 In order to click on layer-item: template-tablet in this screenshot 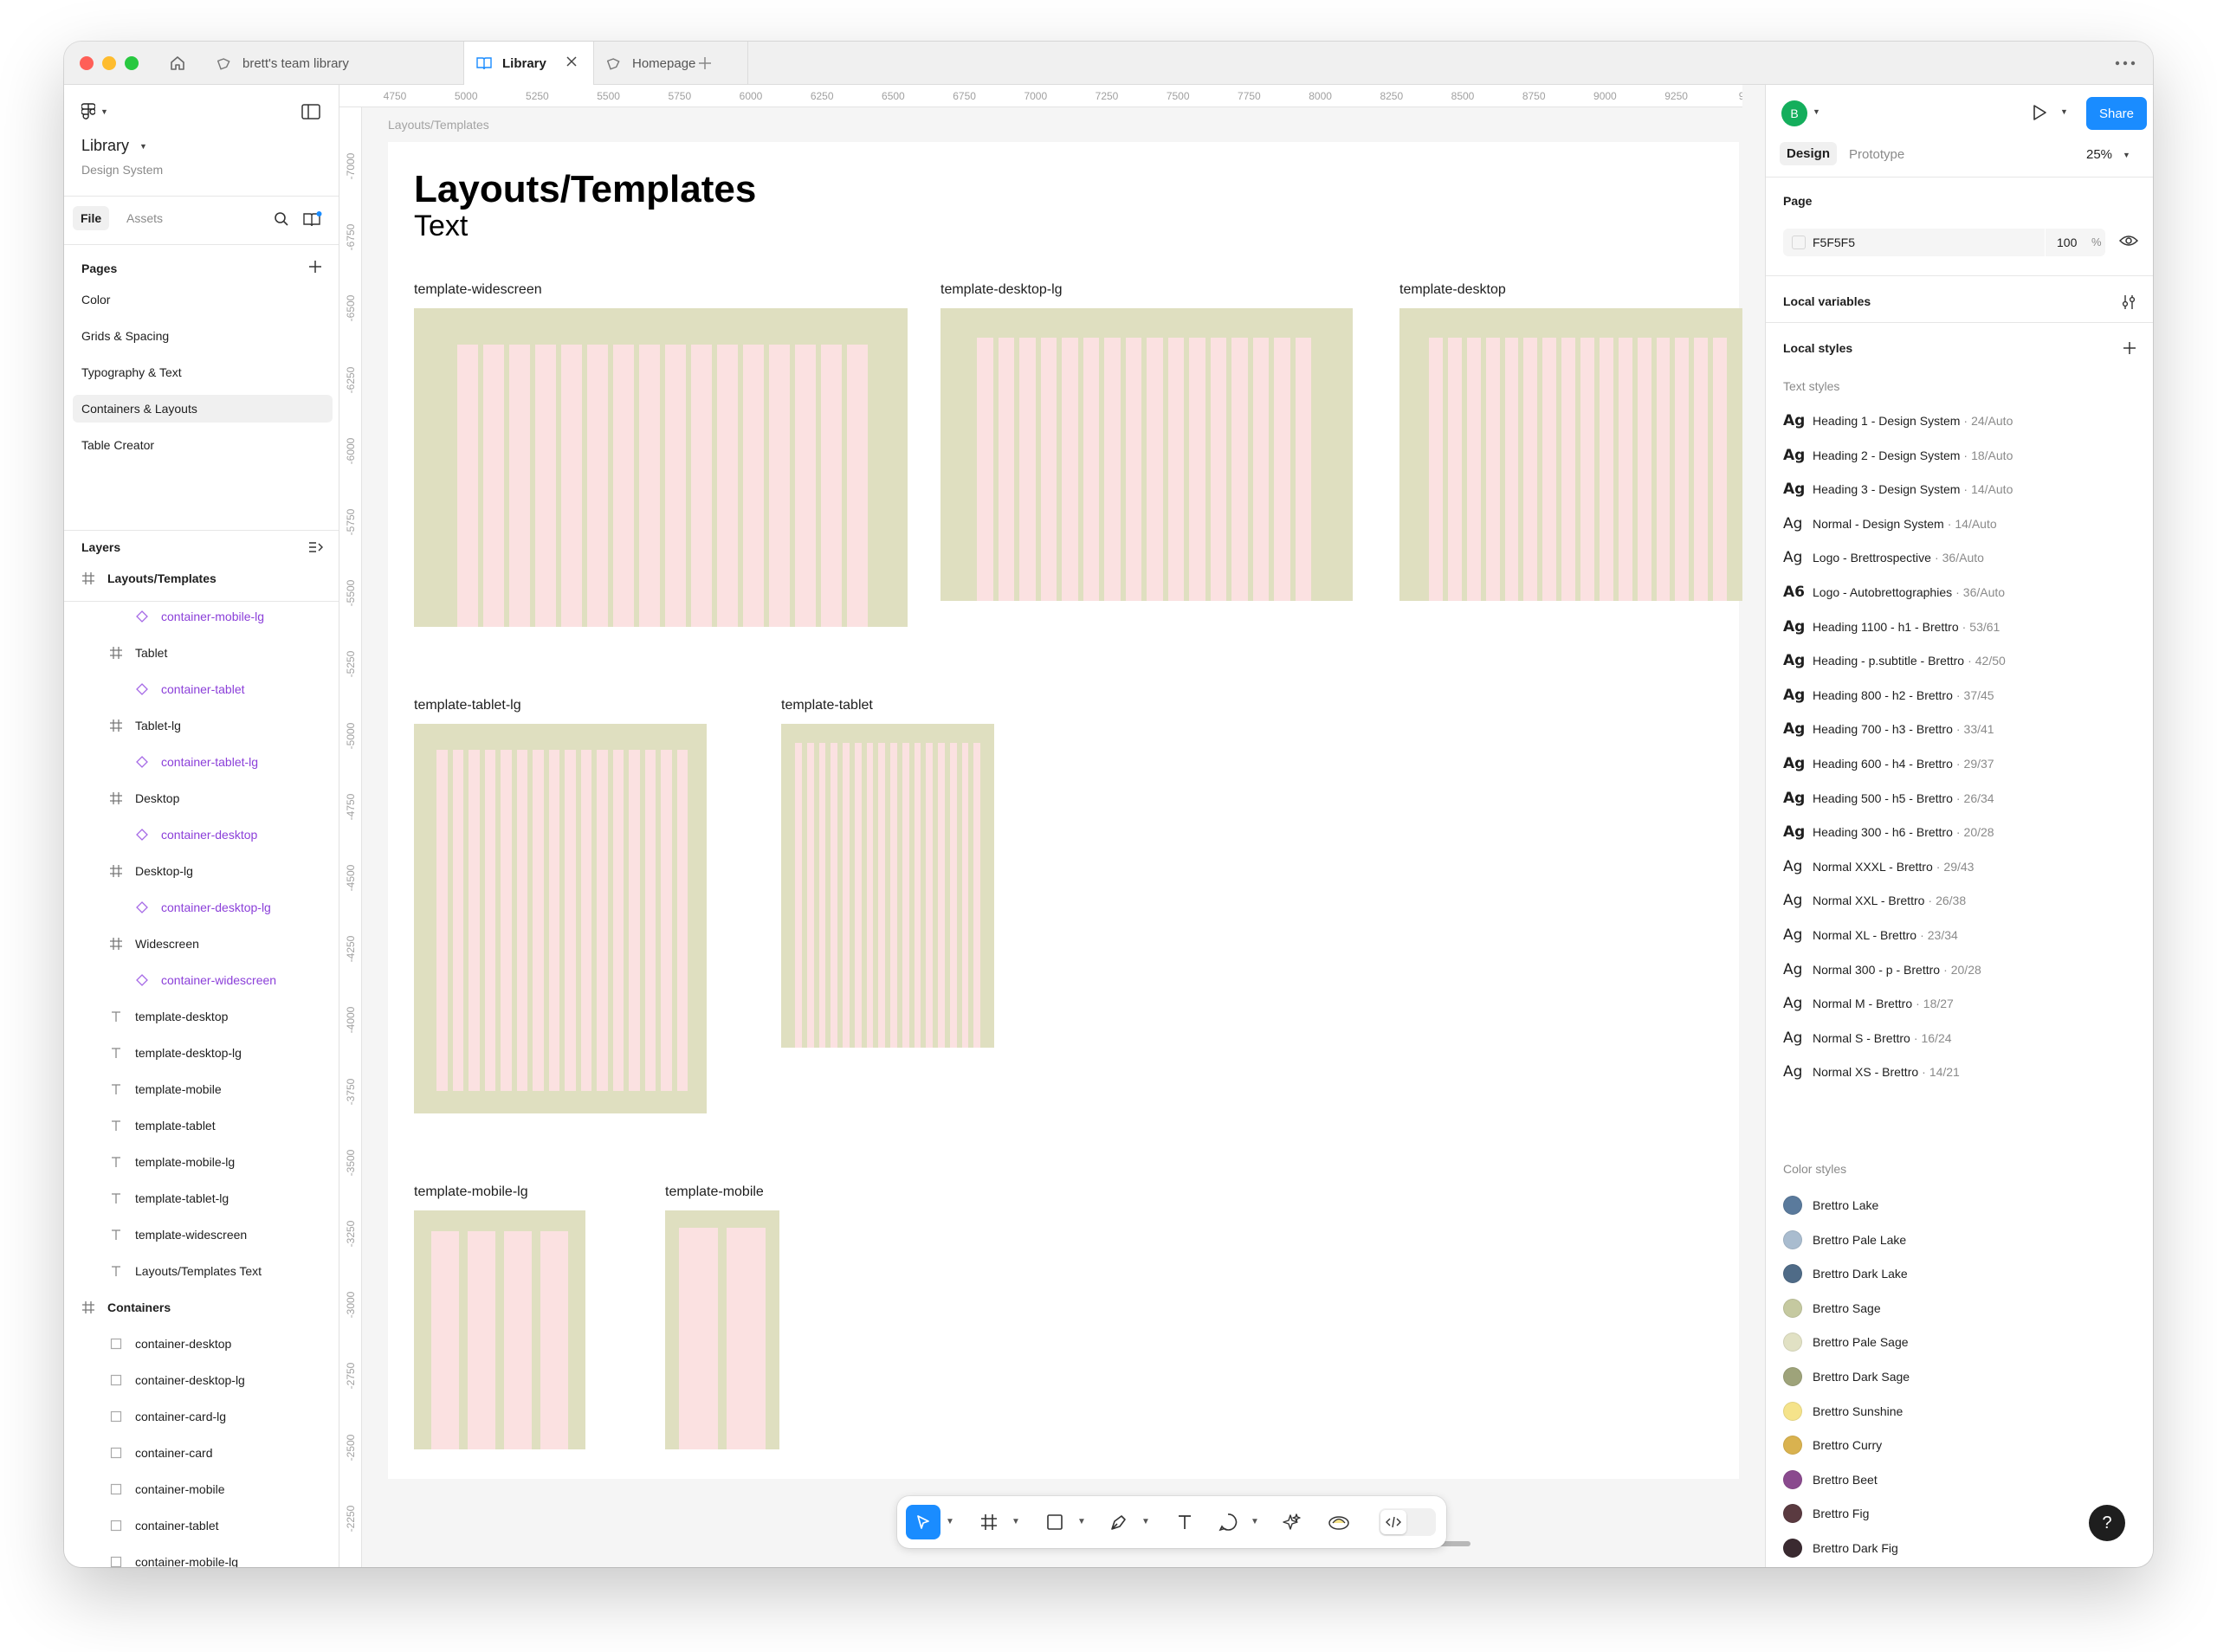, I will do `click(201, 1126)`.